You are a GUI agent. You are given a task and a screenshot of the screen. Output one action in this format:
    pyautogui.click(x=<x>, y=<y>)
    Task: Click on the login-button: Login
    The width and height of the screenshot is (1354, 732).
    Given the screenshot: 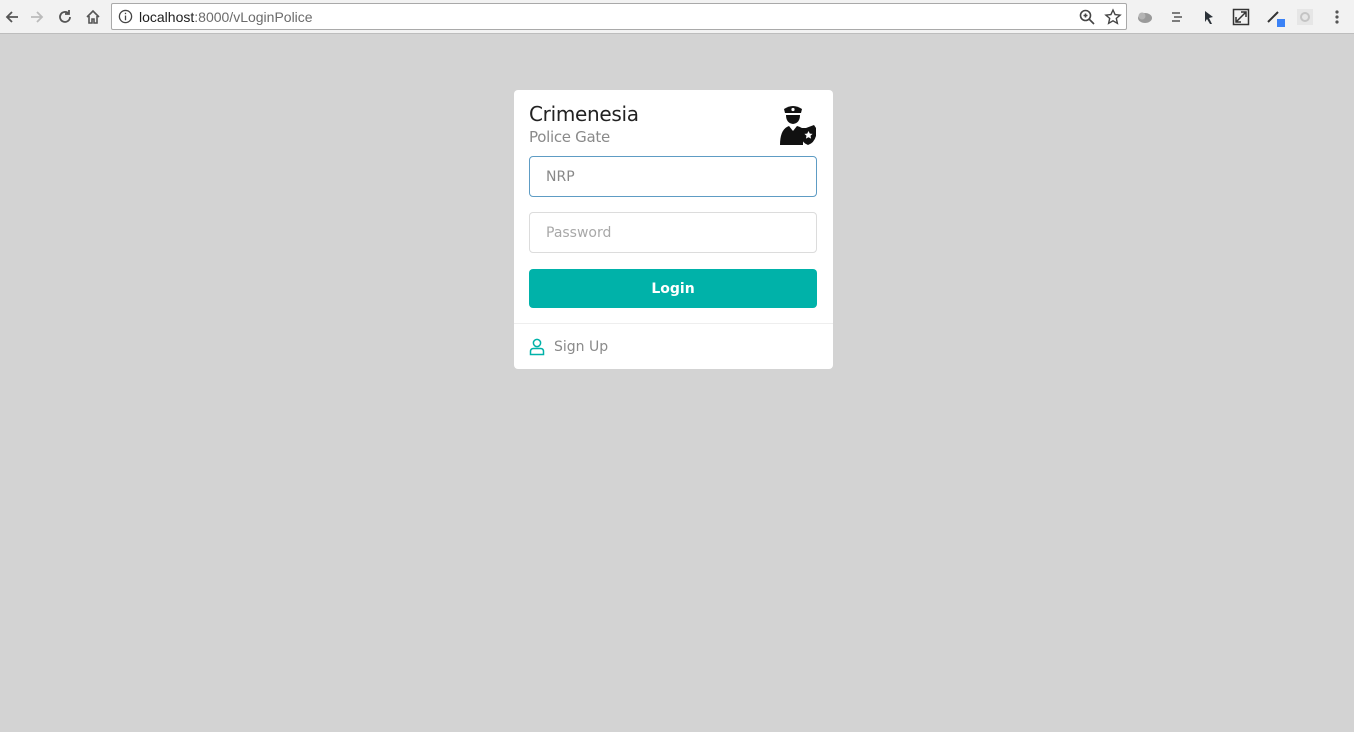 What is the action you would take?
    pyautogui.click(x=673, y=288)
    